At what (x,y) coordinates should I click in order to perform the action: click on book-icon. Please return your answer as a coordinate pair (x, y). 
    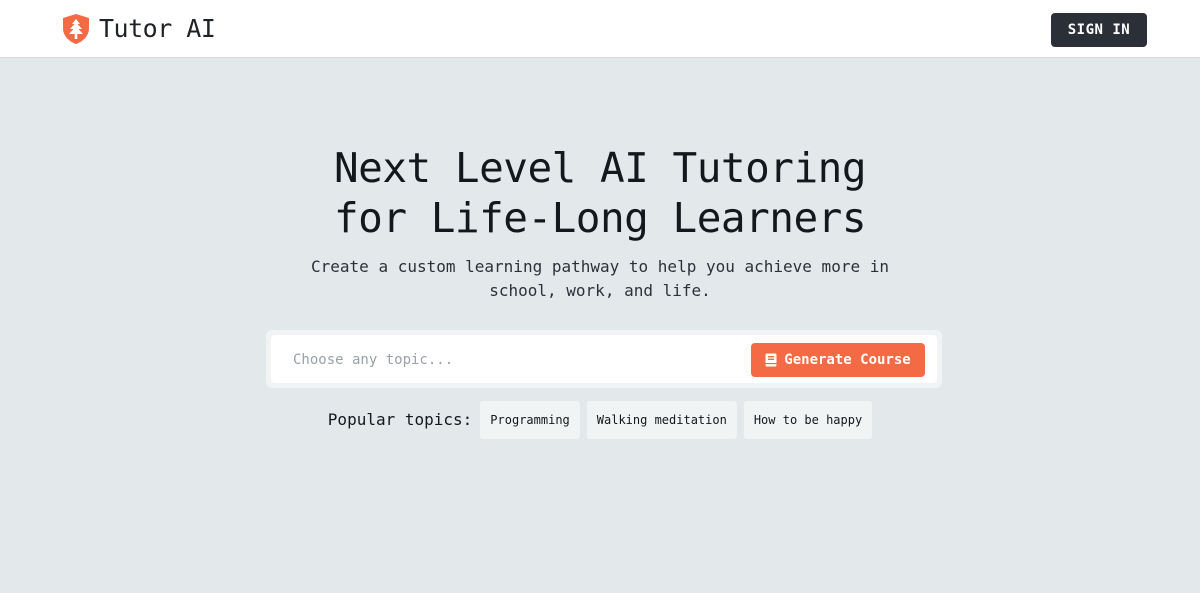
    Looking at the image, I should click on (771, 360).